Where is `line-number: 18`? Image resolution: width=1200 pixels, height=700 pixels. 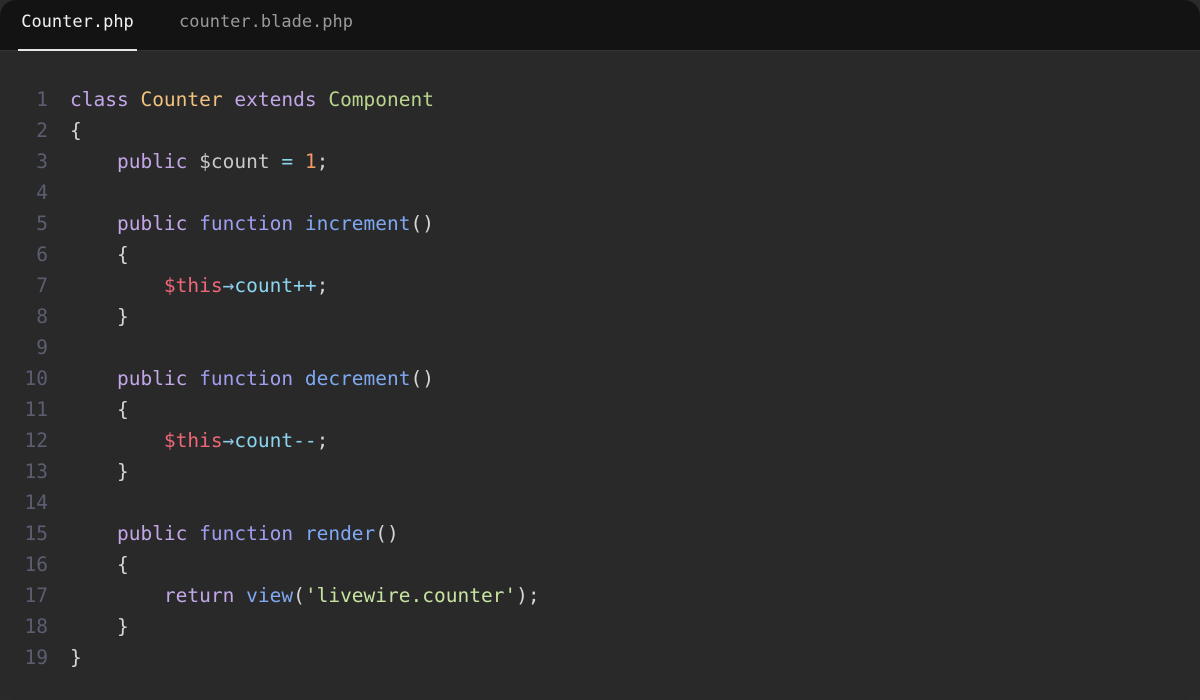 line-number: 18 is located at coordinates (36, 626).